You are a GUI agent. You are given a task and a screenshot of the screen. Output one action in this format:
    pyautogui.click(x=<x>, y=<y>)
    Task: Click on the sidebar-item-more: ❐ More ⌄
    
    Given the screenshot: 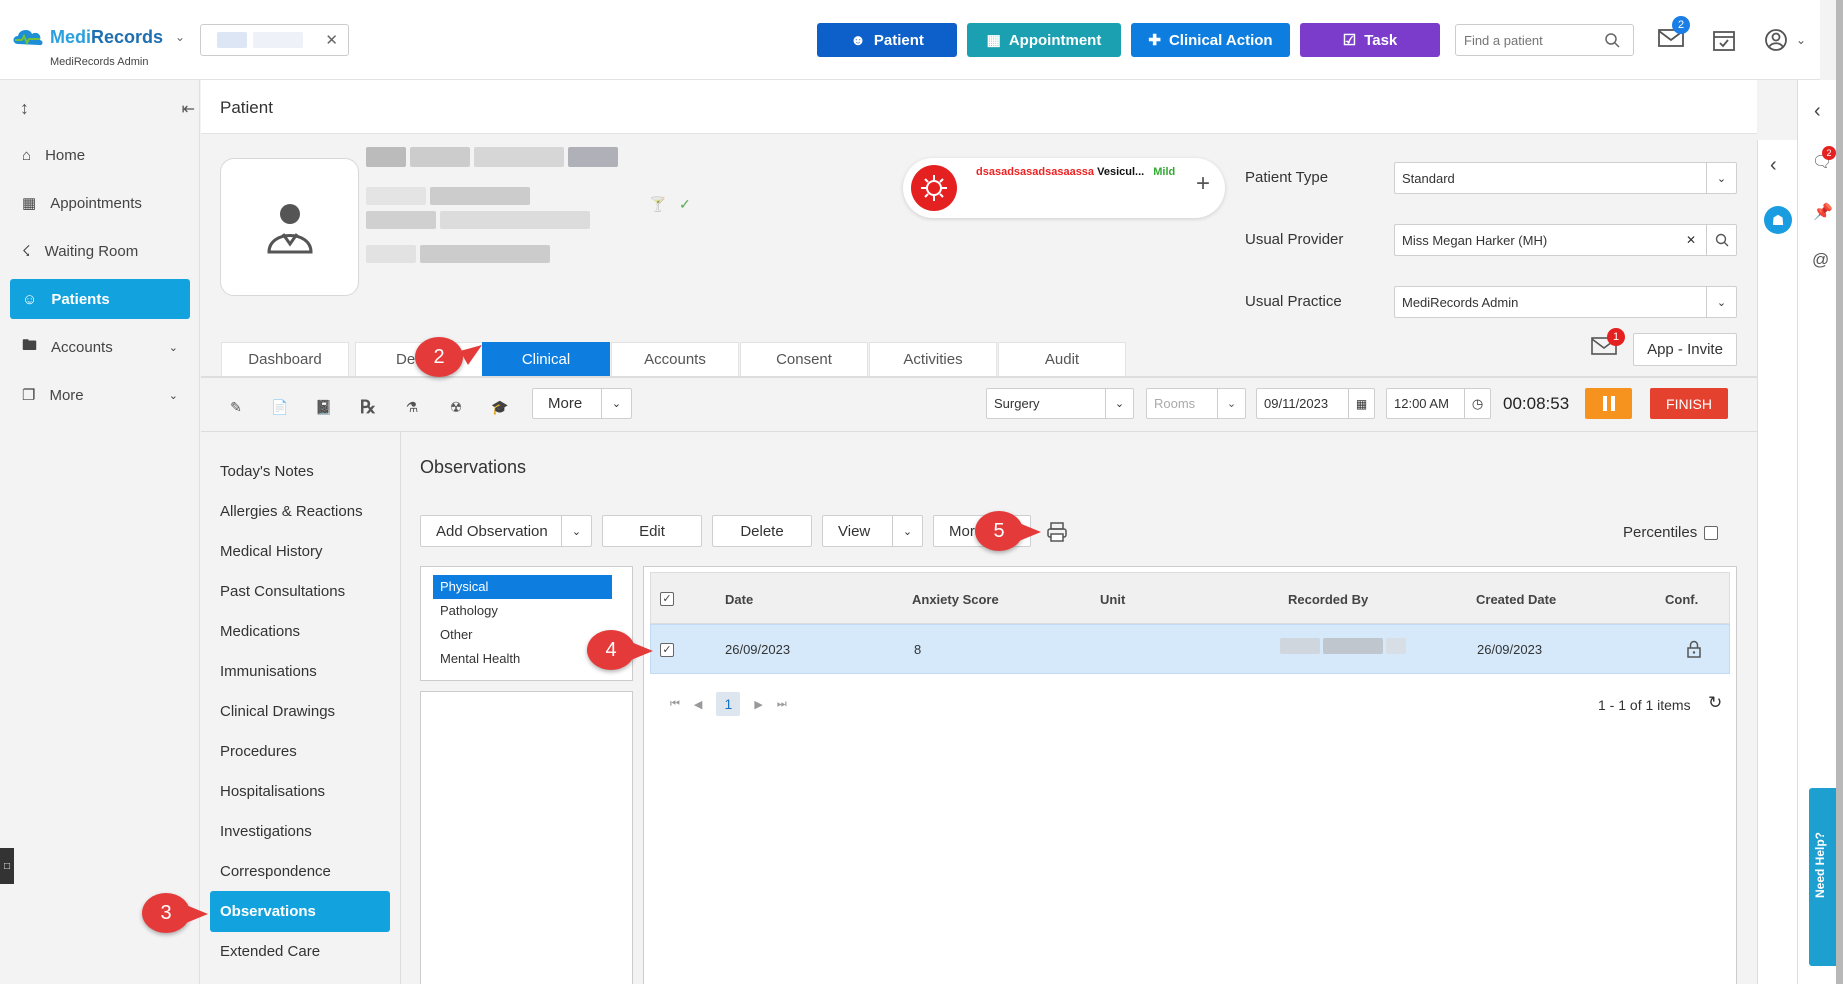 What is the action you would take?
    pyautogui.click(x=100, y=395)
    